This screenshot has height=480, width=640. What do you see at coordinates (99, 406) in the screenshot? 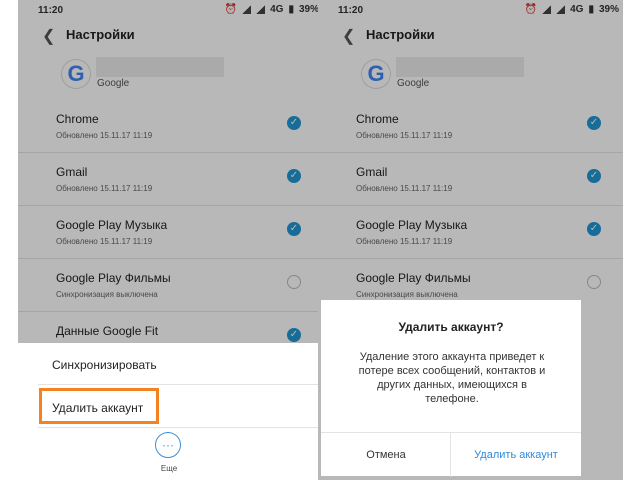
I see `highlight-frame` at bounding box center [99, 406].